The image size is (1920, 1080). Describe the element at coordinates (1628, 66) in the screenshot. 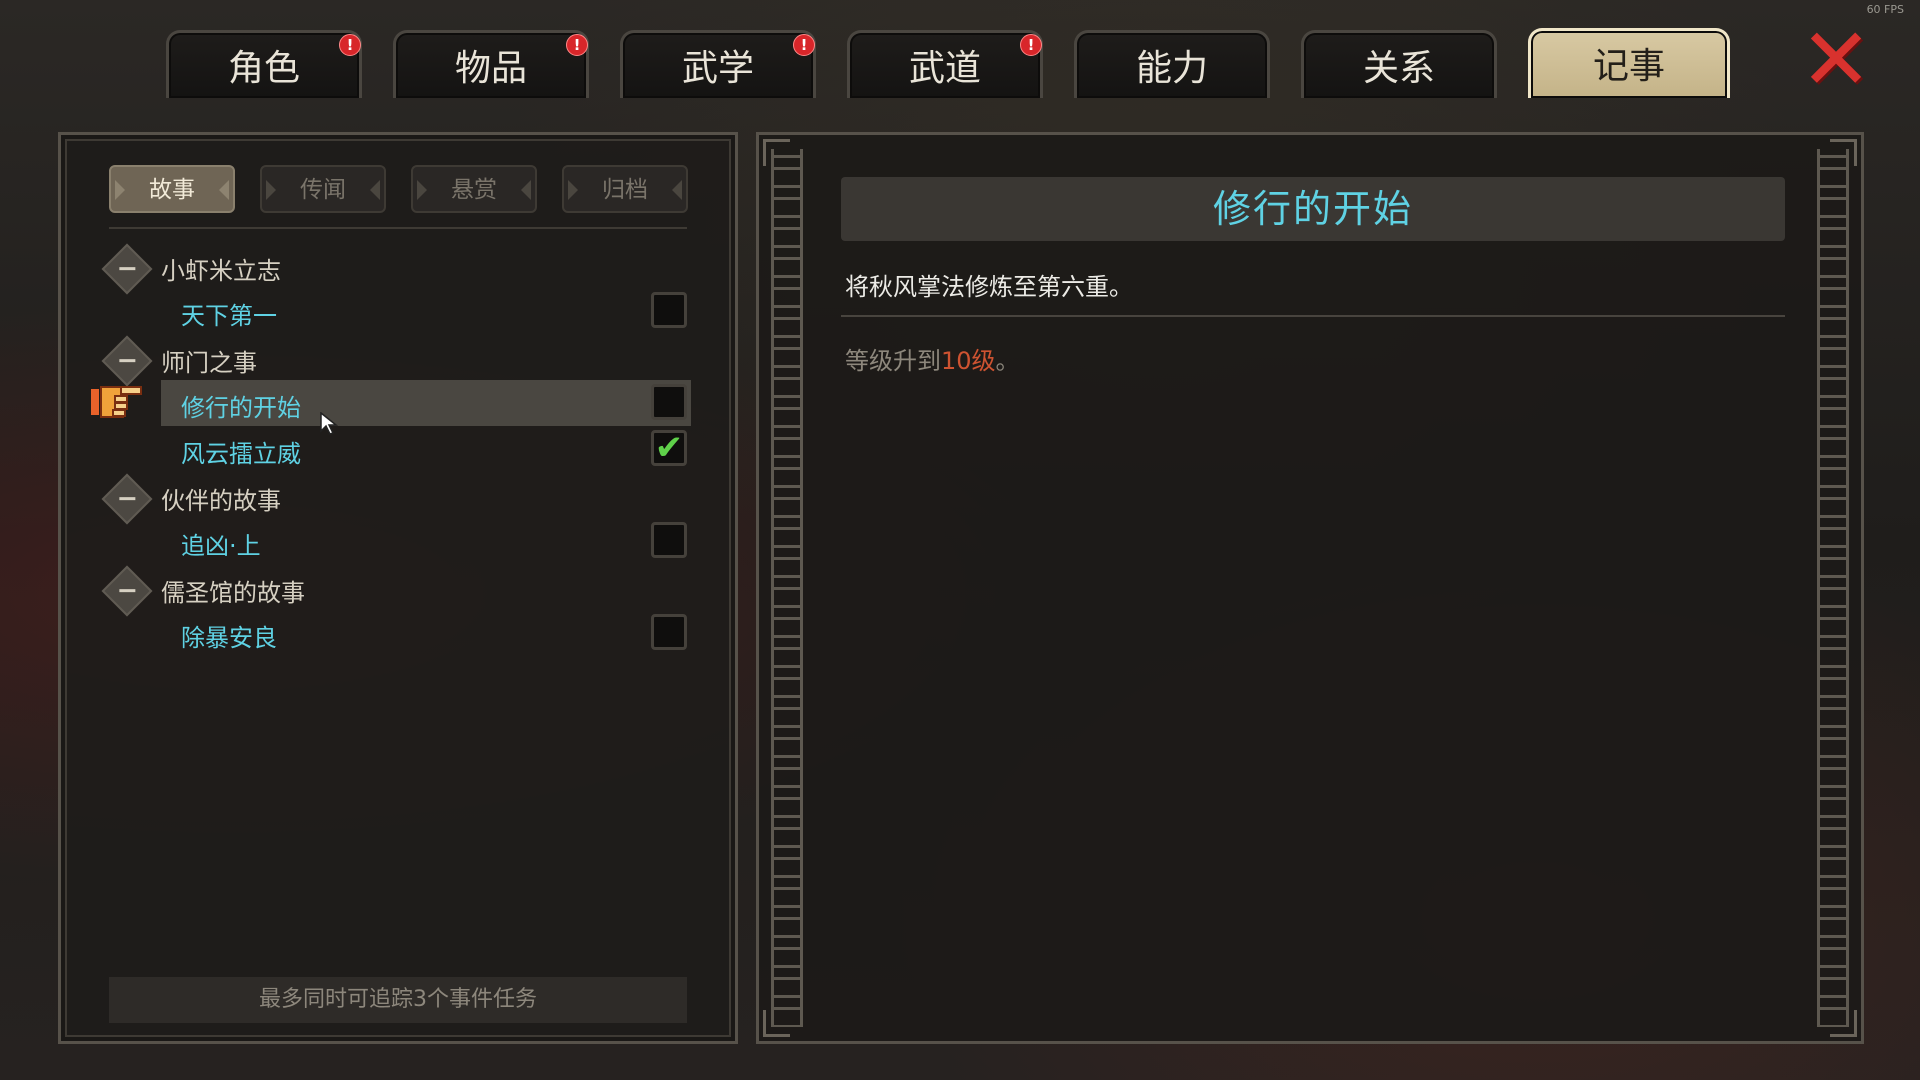

I see `tab-label: 记事` at that location.